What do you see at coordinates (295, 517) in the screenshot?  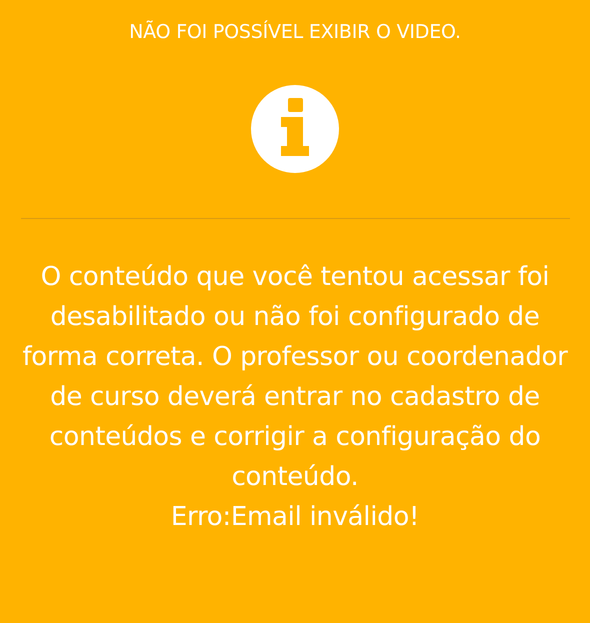 I see `error-detail: Erro:Email inválido!` at bounding box center [295, 517].